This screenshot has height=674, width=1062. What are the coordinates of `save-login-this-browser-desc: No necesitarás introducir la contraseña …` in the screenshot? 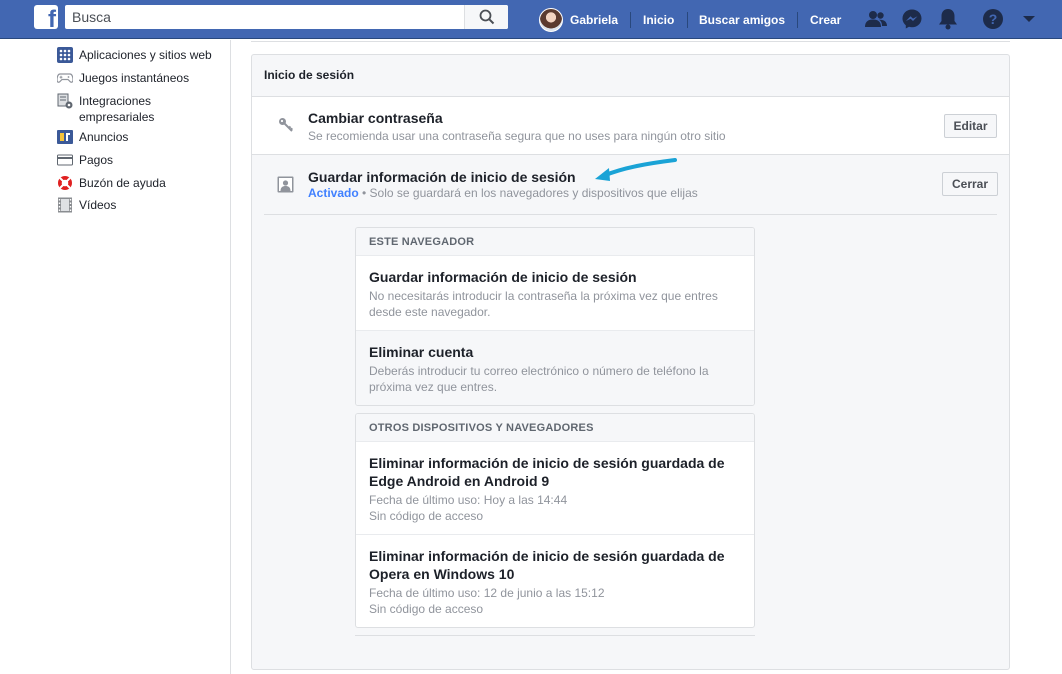 It's located at (543, 304).